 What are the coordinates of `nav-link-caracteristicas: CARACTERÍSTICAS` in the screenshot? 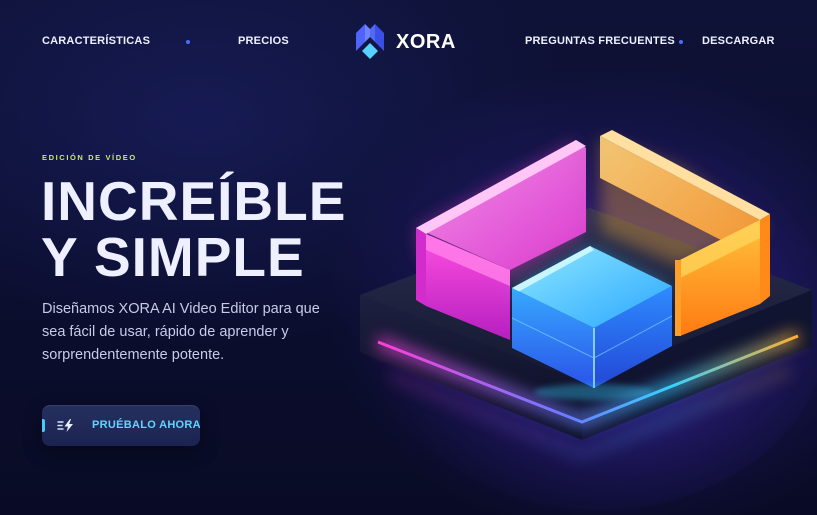 It's located at (96, 41).